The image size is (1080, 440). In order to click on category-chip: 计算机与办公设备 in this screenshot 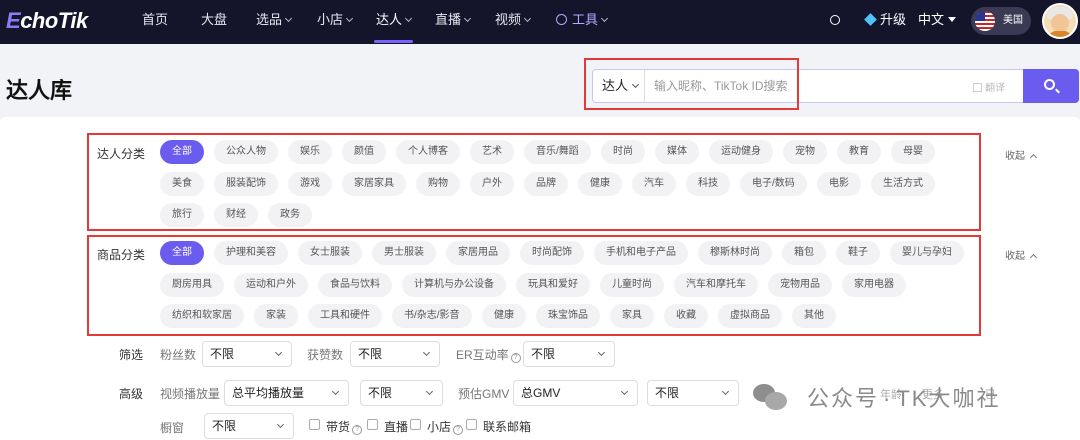, I will do `click(454, 285)`.